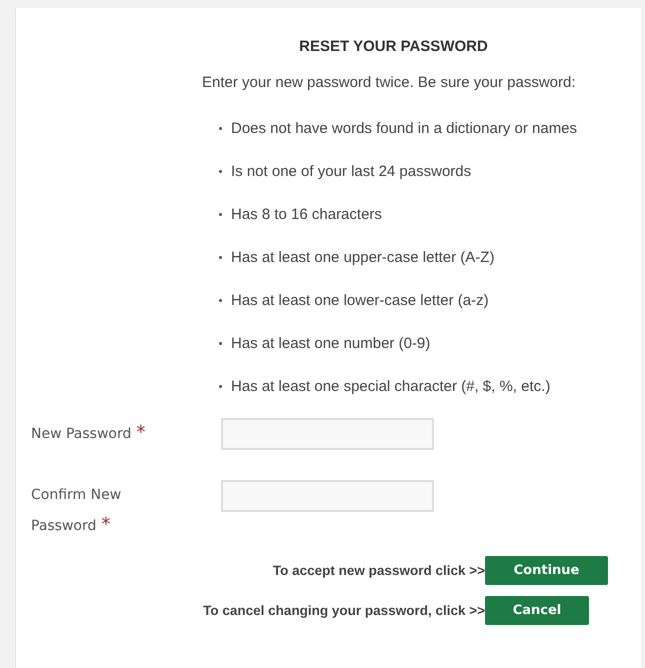 The width and height of the screenshot is (645, 668). What do you see at coordinates (360, 300) in the screenshot?
I see `rule-text: Has at least one lower-case letter (a-z)` at bounding box center [360, 300].